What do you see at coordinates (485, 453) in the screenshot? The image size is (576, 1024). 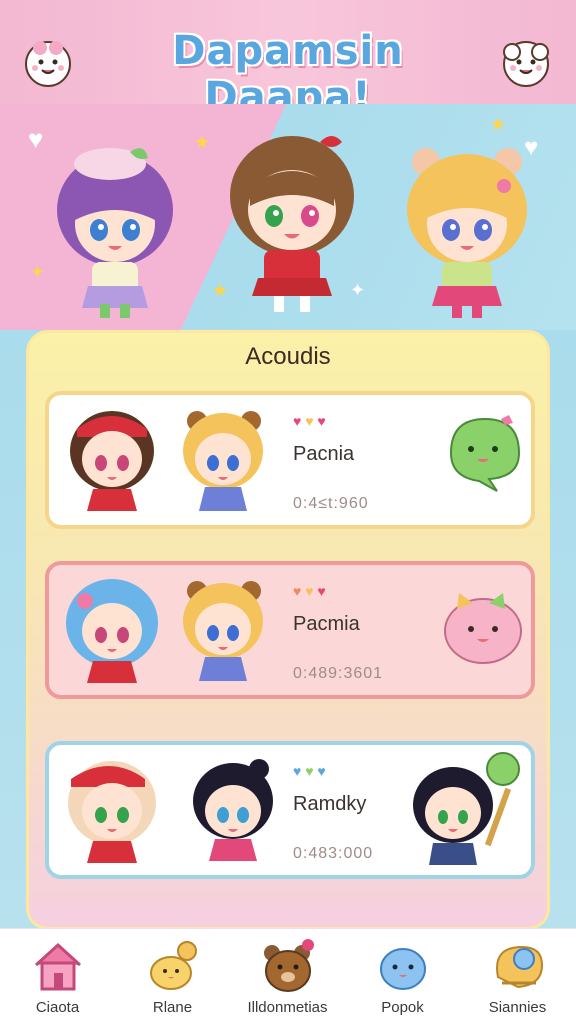 I see `green-slime-pet-icon` at bounding box center [485, 453].